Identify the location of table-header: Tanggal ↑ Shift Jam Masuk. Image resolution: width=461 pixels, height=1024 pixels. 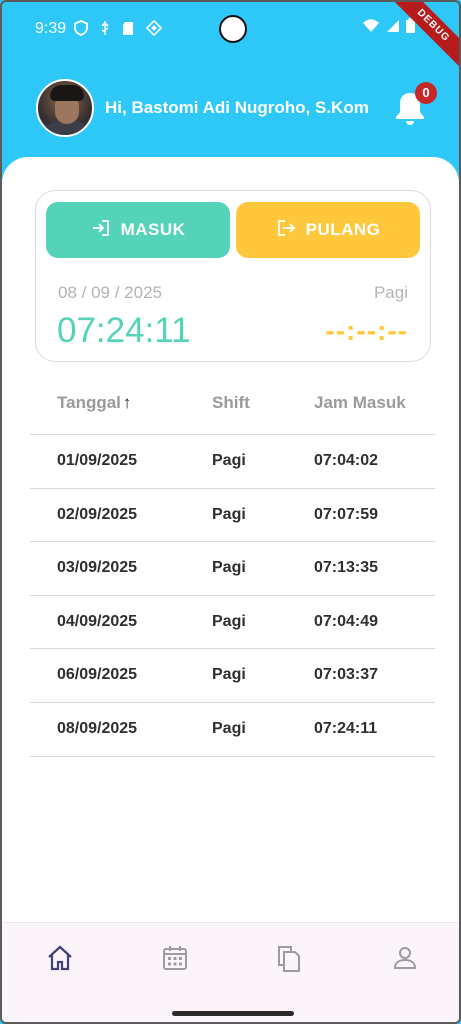
(232, 410).